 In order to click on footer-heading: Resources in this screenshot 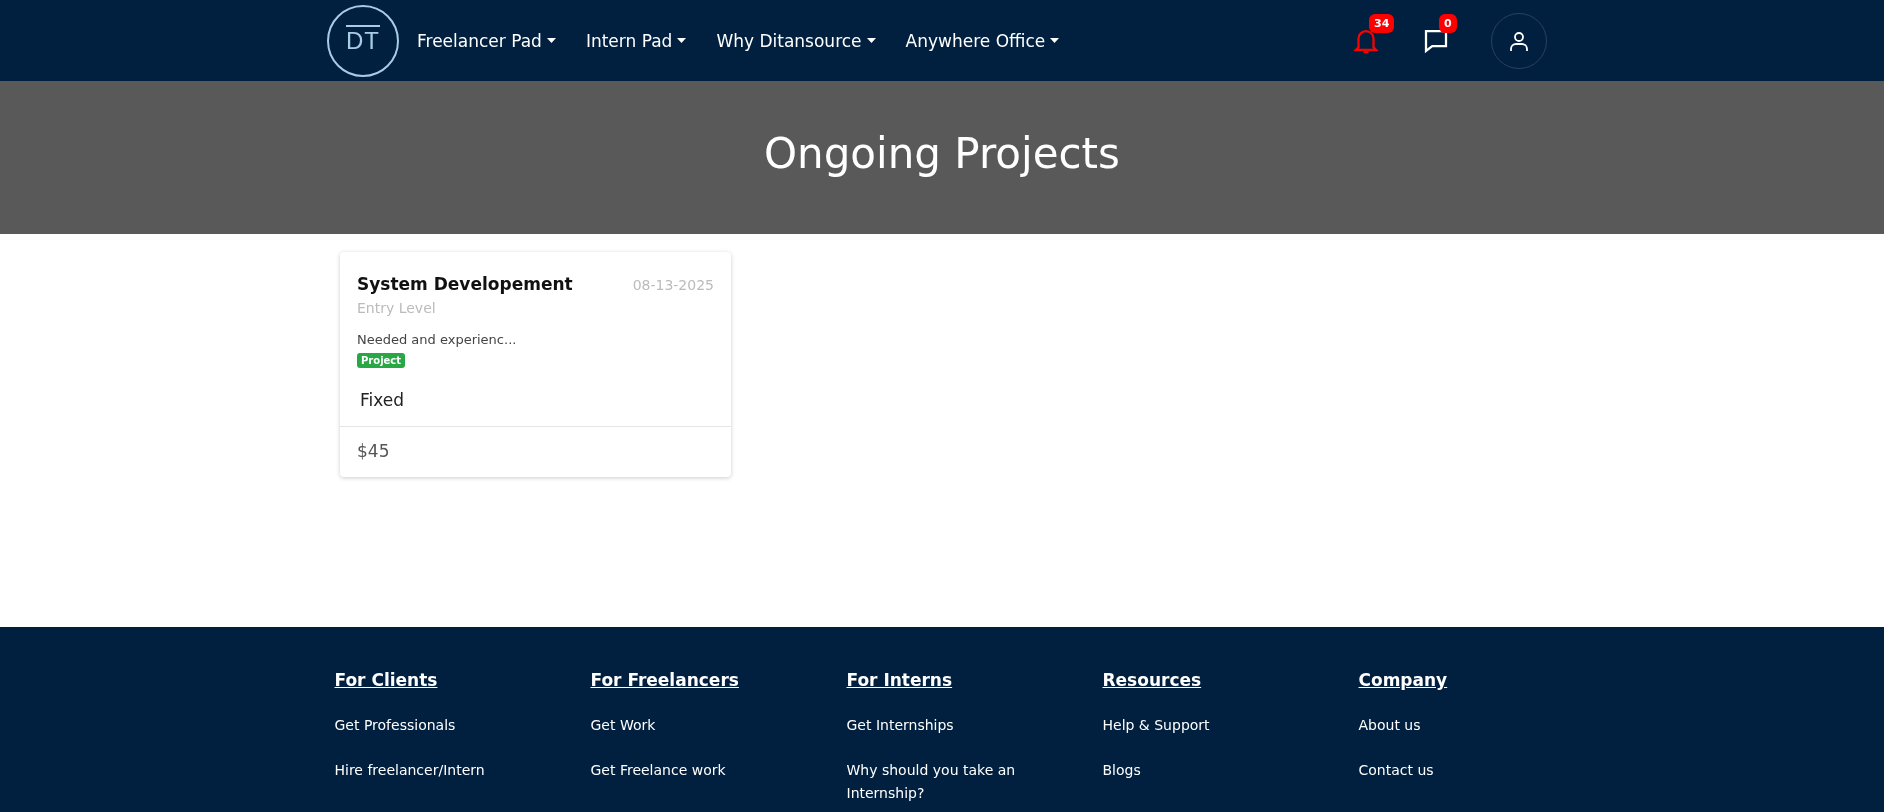, I will do `click(1152, 680)`.